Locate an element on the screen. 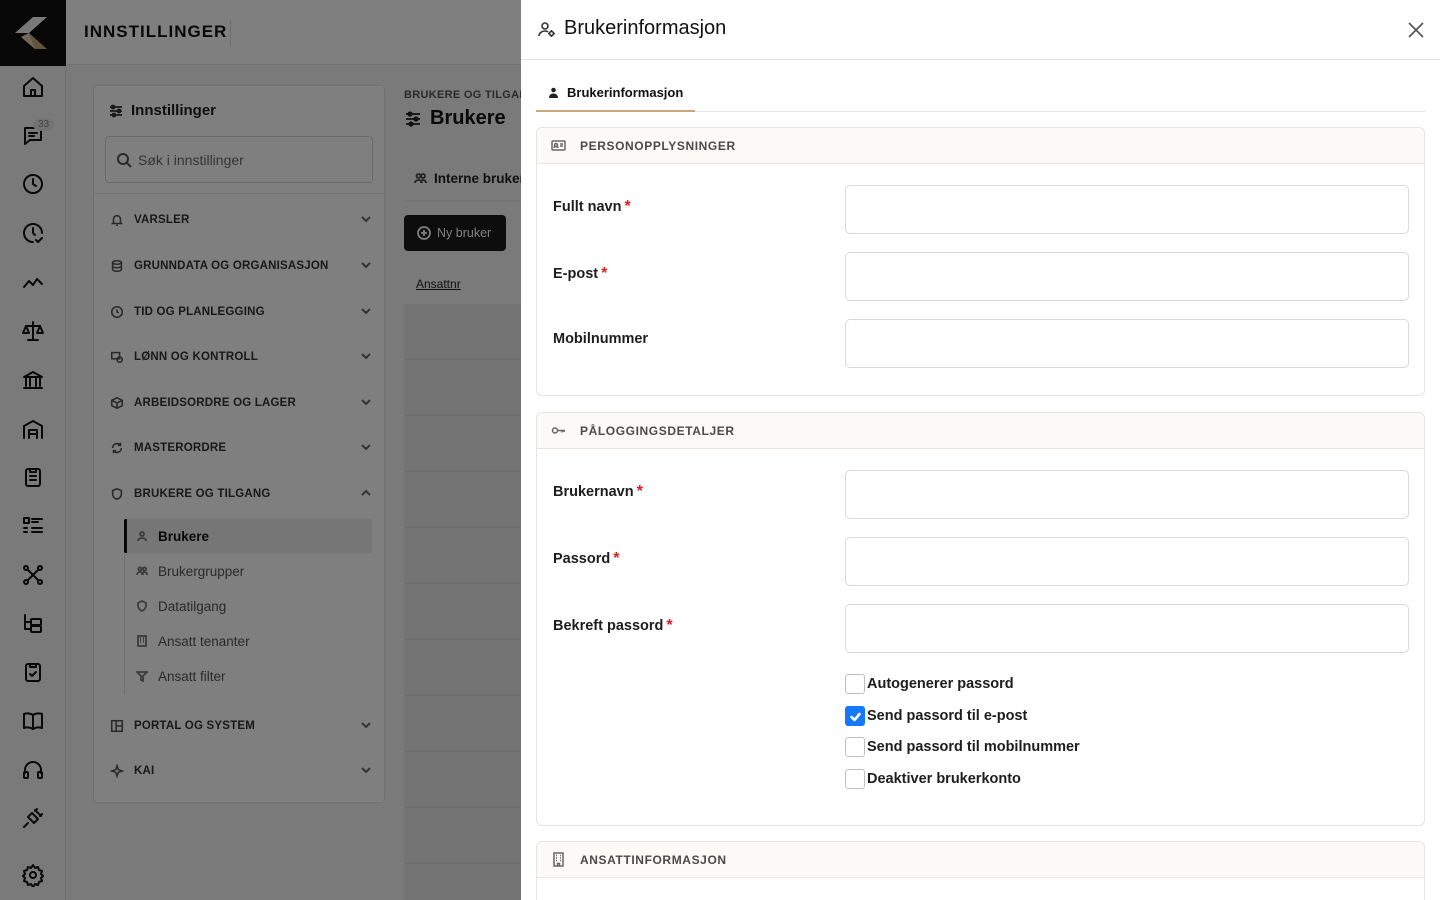 This screenshot has height=900, width=1440. username-label: Brukernavn * is located at coordinates (598, 491).